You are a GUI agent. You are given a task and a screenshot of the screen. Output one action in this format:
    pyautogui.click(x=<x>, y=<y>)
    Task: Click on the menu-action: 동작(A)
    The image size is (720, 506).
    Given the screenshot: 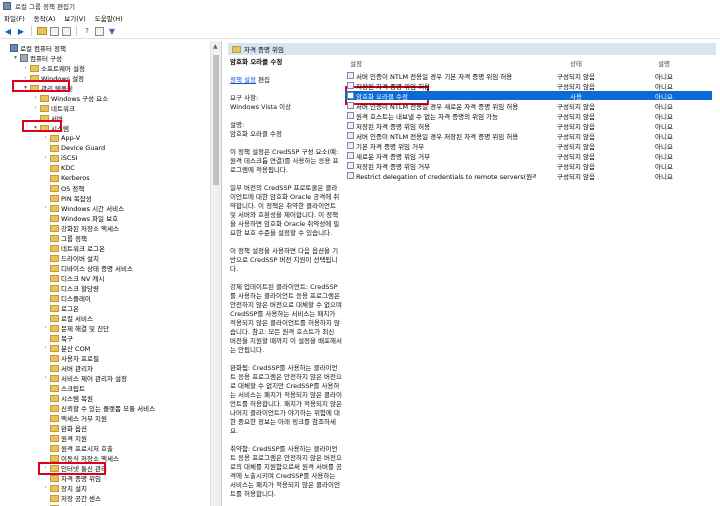 What is the action you would take?
    pyautogui.click(x=44, y=18)
    